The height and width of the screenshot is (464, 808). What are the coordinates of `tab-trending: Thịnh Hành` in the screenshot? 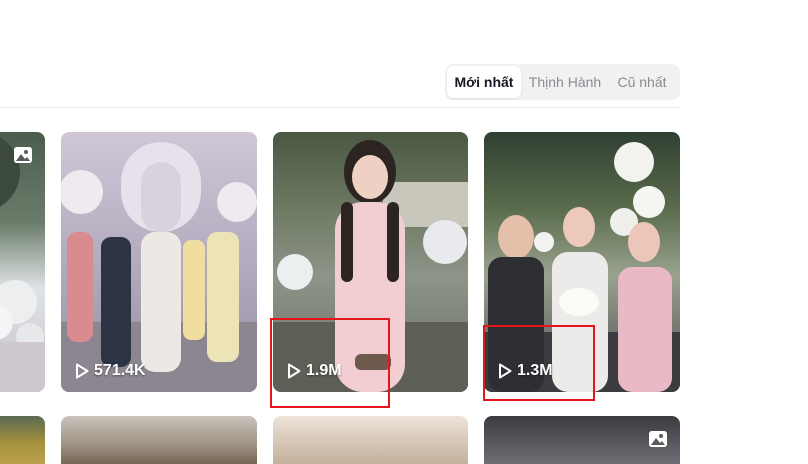 It's located at (565, 82).